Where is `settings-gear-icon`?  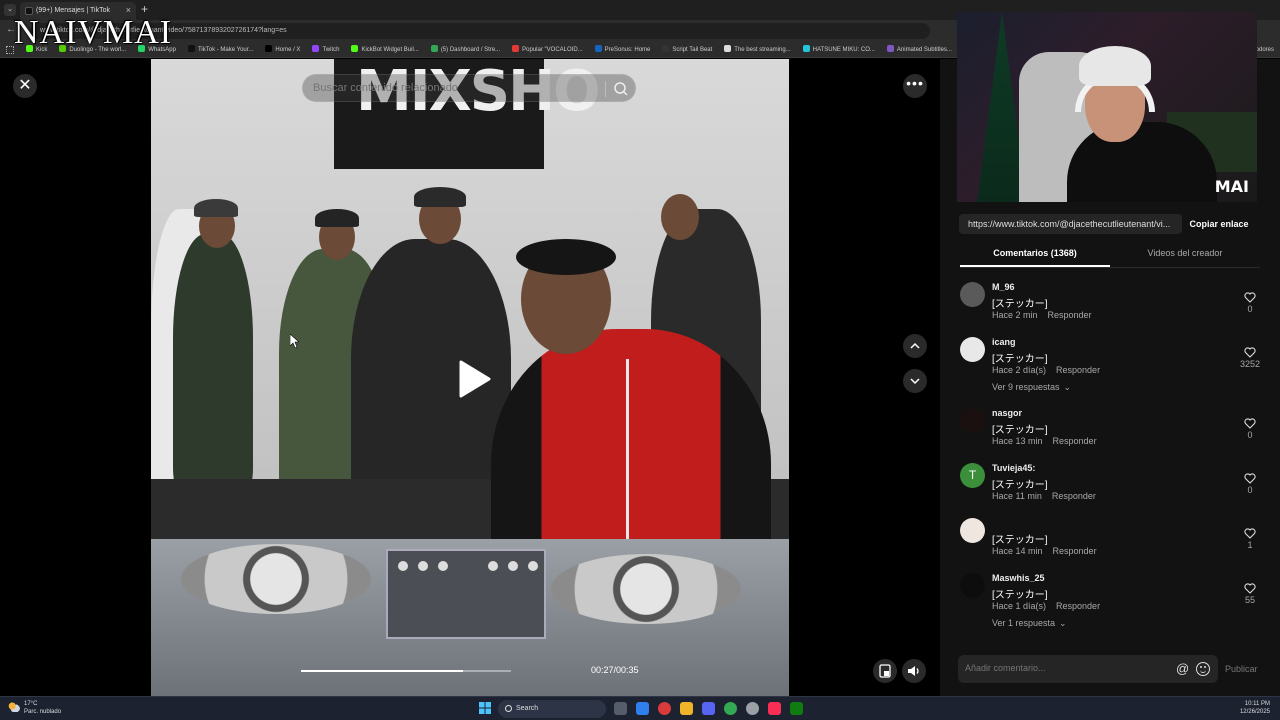
settings-gear-icon is located at coordinates (752, 708).